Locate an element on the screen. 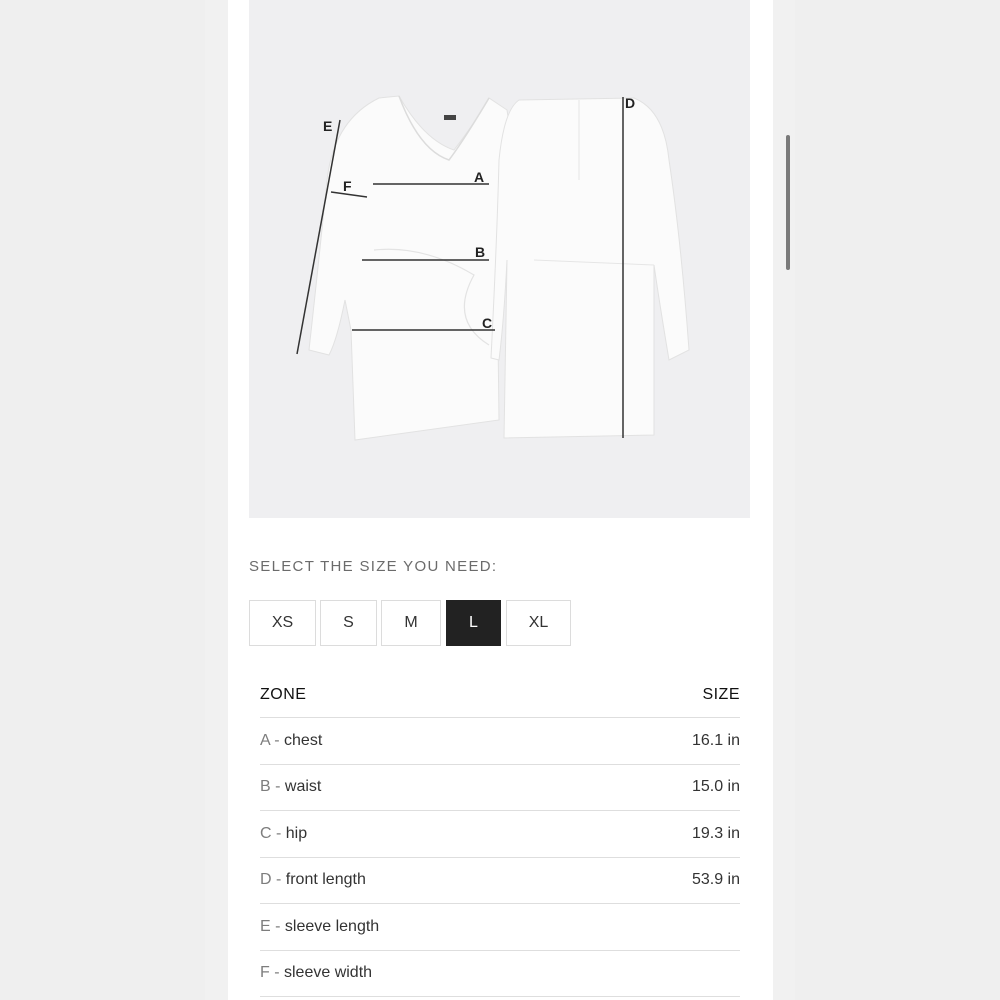  size-option-xs: XS is located at coordinates (282, 623).